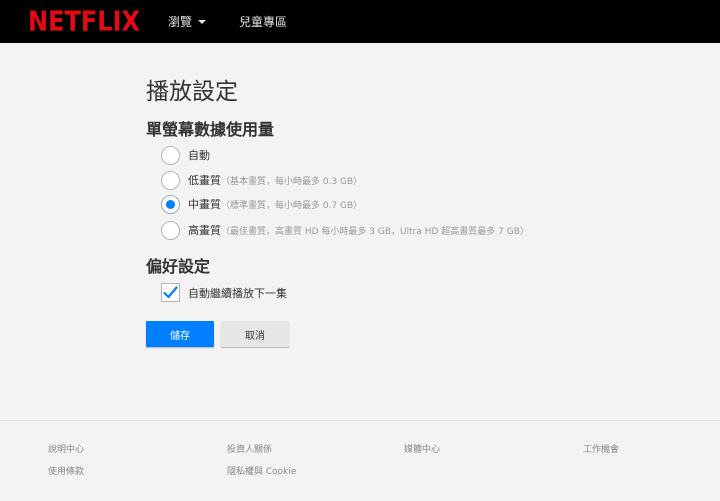 The width and height of the screenshot is (720, 501). I want to click on footer-link-privacy-cookies: 隱私權與 Cookie, so click(261, 470).